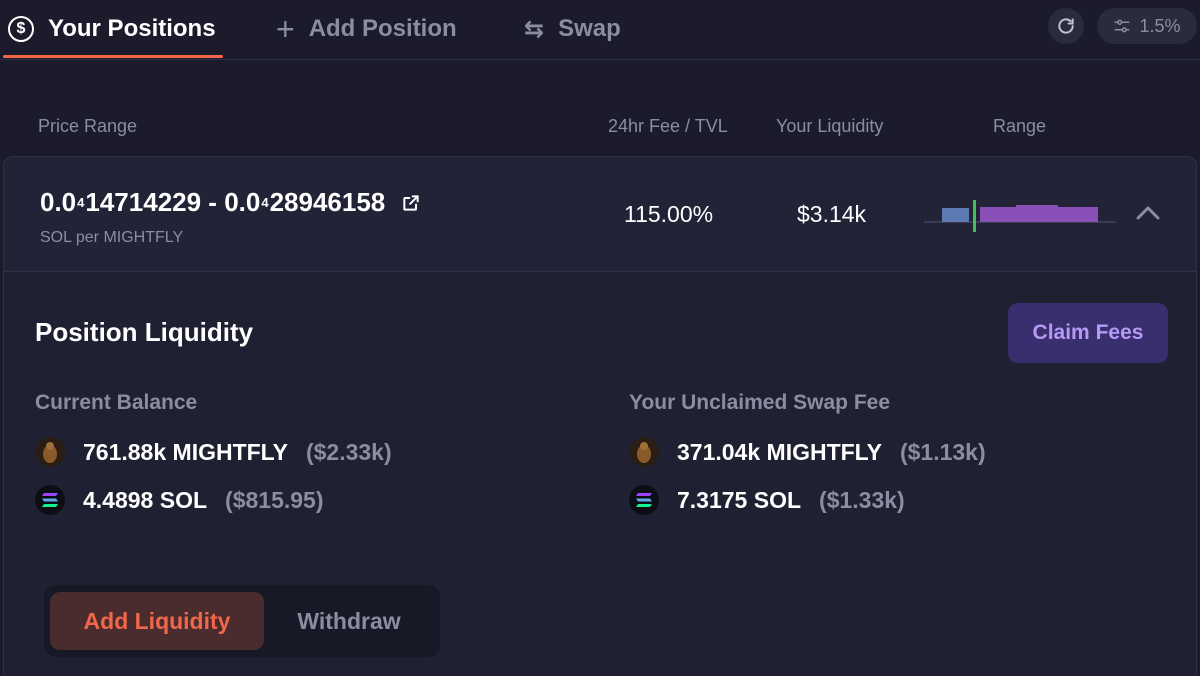 The image size is (1200, 676). I want to click on fee-row-sol: 7.3175 SOL ($1.33k), so click(767, 500).